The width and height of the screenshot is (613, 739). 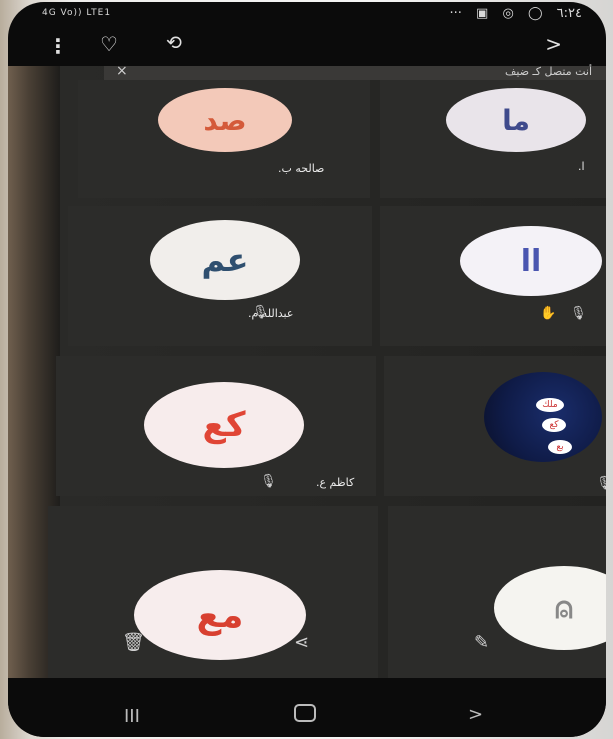 I want to click on bubble: بع, so click(x=560, y=447).